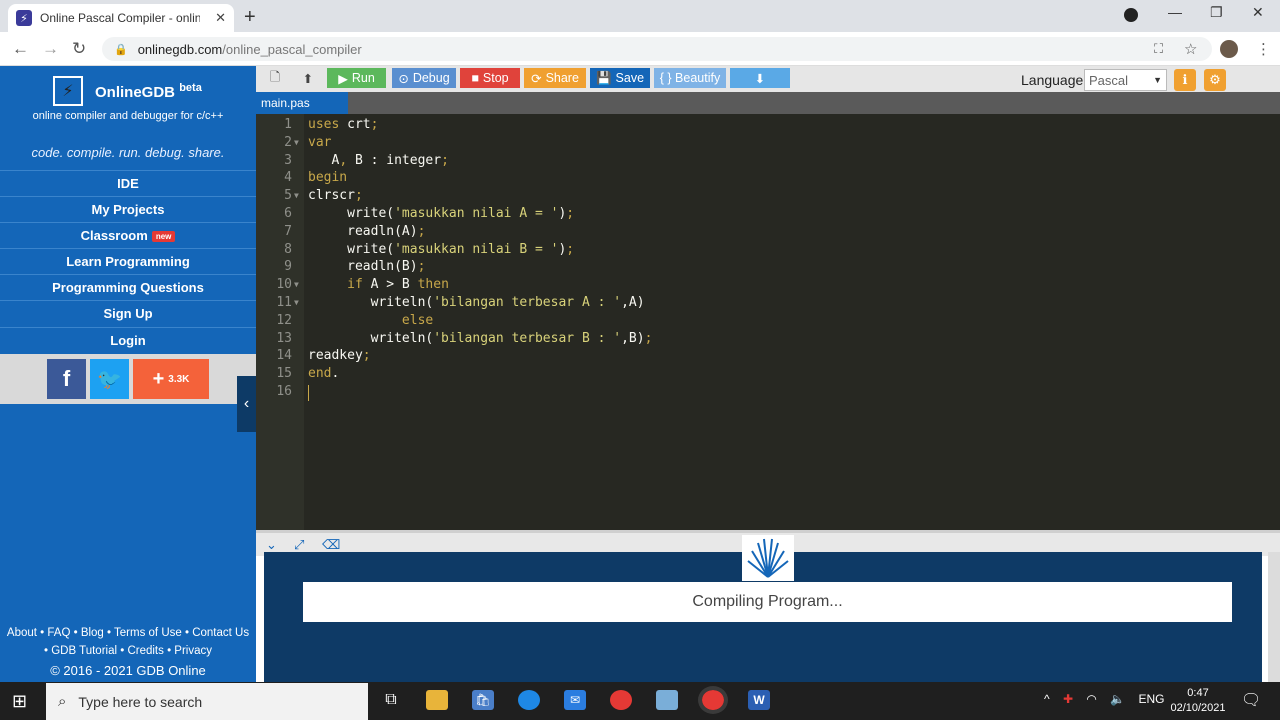 The width and height of the screenshot is (1280, 720). What do you see at coordinates (1158, 49) in the screenshot?
I see `translate-icon: ⛶` at bounding box center [1158, 49].